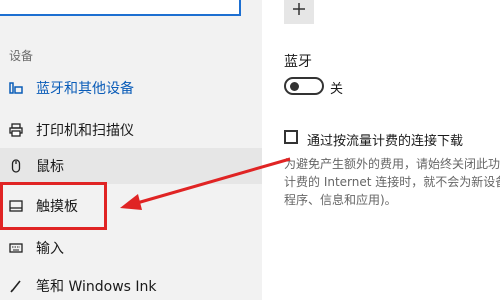 The image size is (500, 304). What do you see at coordinates (50, 249) in the screenshot?
I see `nav-item-label: 输入` at bounding box center [50, 249].